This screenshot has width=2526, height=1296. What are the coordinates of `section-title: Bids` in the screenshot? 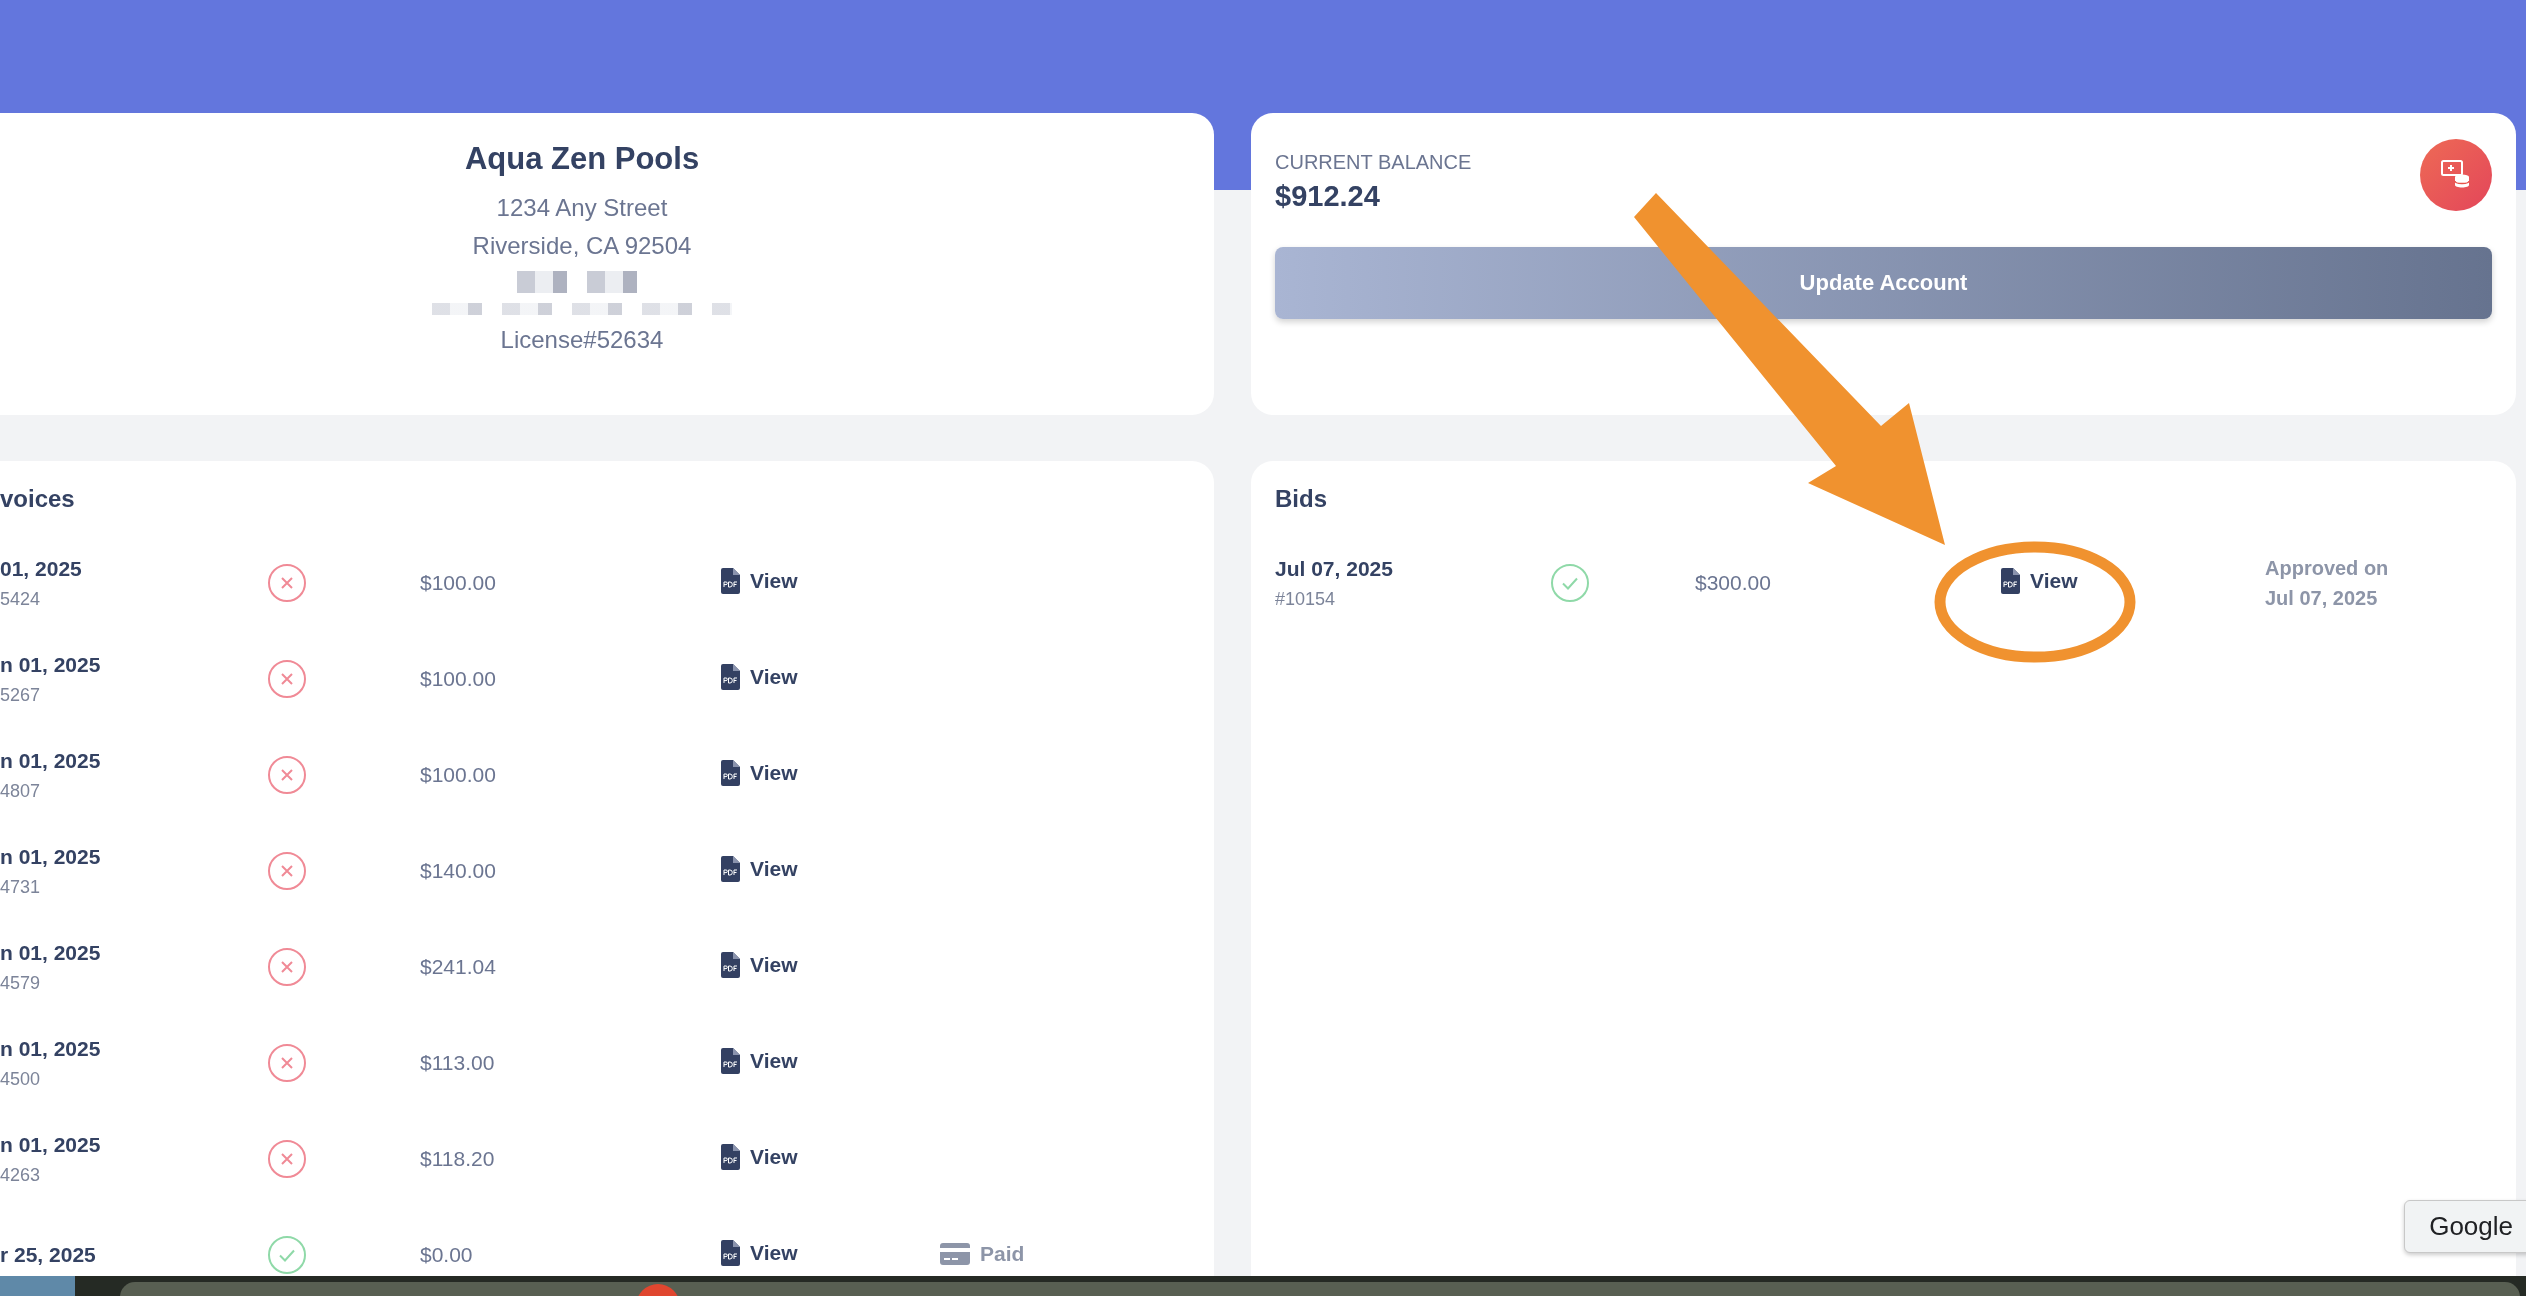 It's located at (1301, 499).